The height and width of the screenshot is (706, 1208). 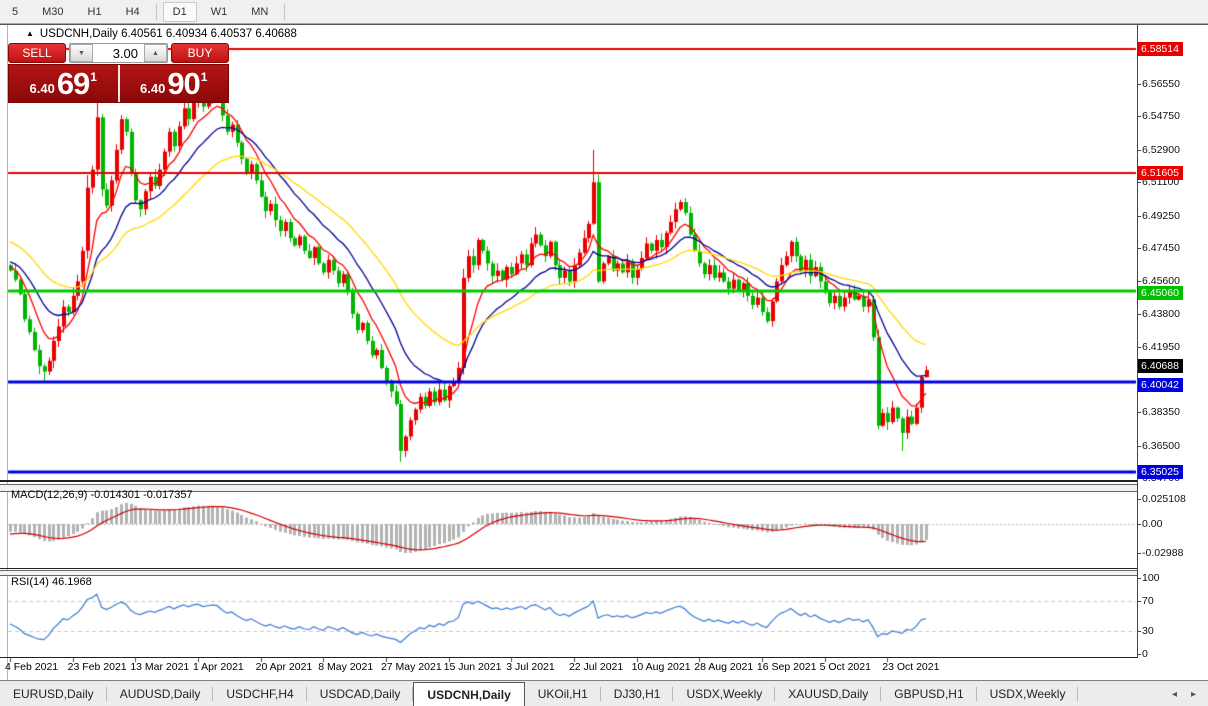 What do you see at coordinates (530, 667) in the screenshot?
I see `date-label: 3 Jul 2021` at bounding box center [530, 667].